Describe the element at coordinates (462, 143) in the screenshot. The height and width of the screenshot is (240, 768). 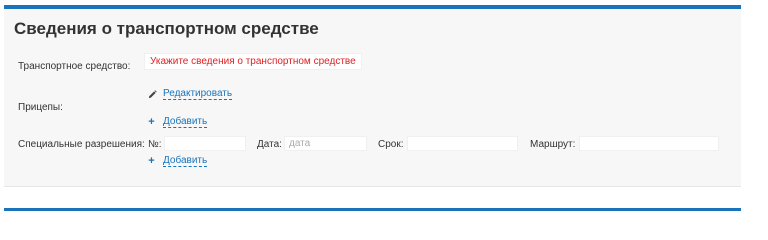
I see `permit-term-input` at that location.